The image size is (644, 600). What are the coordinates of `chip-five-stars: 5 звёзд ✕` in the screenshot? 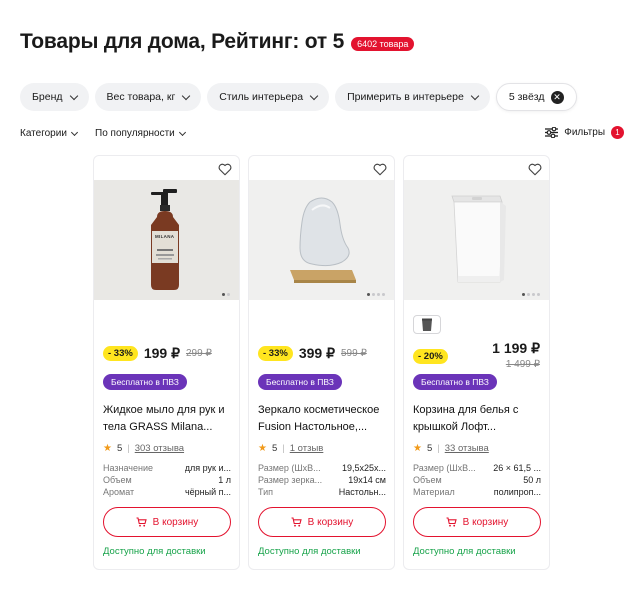 It's located at (536, 97).